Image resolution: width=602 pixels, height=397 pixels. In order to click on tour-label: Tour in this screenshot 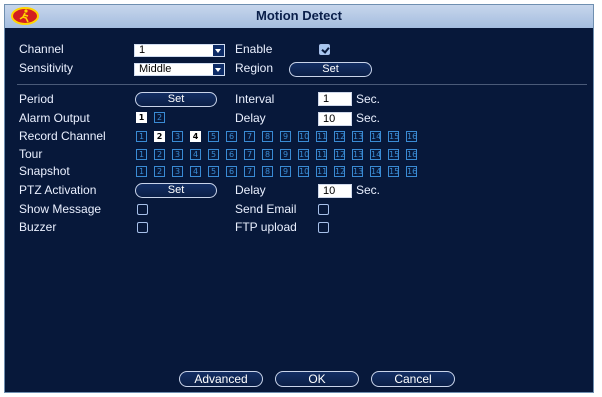, I will do `click(31, 154)`.